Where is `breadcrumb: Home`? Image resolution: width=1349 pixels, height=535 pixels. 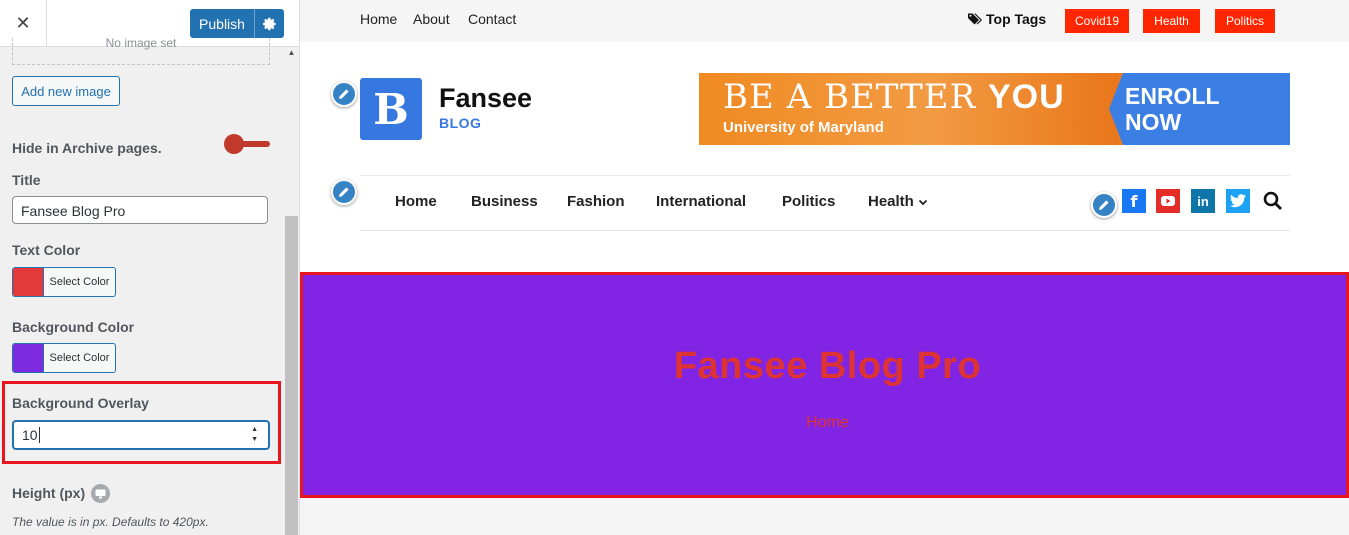
breadcrumb: Home is located at coordinates (826, 423).